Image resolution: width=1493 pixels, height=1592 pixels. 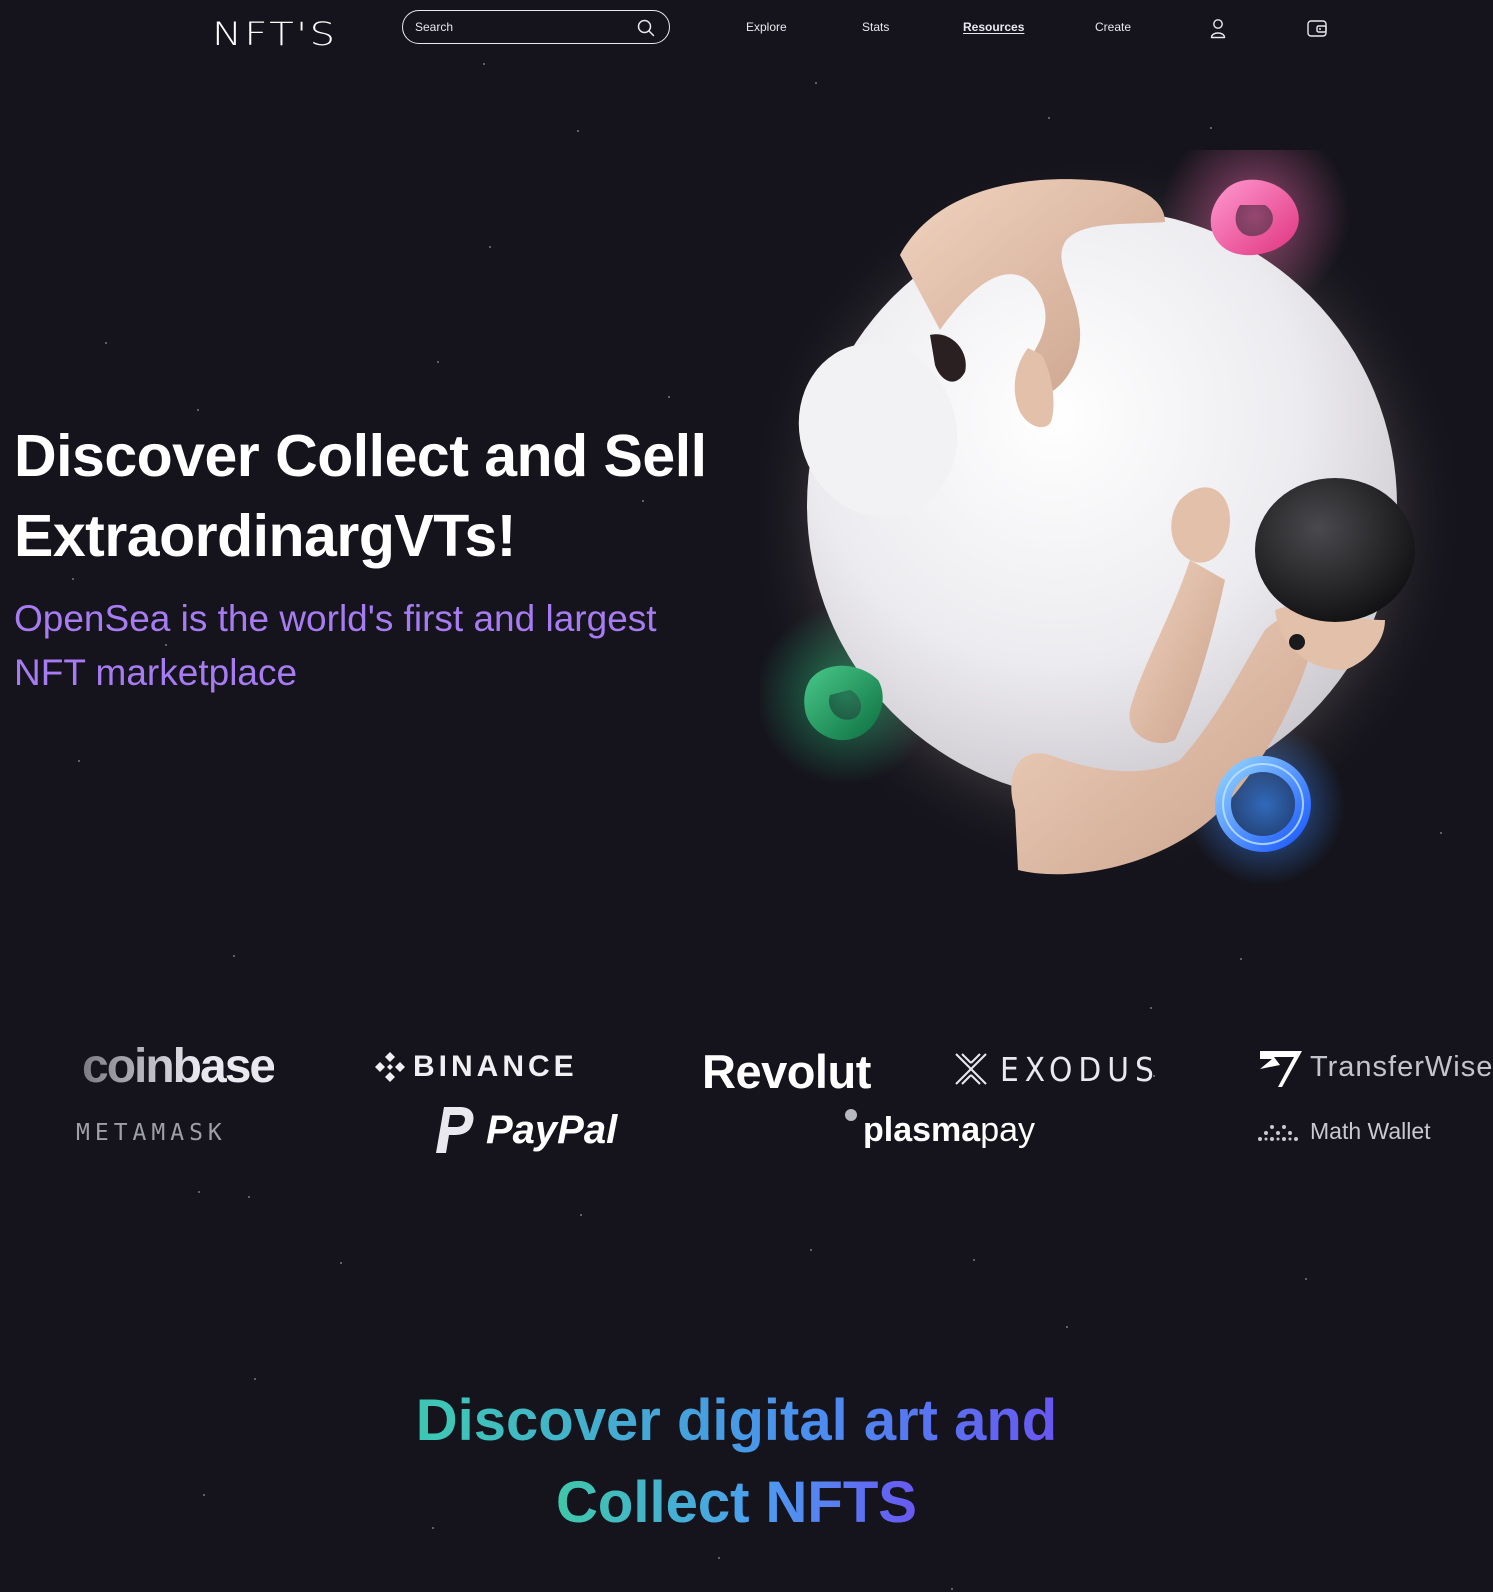 I want to click on user-icon, so click(x=1218, y=28).